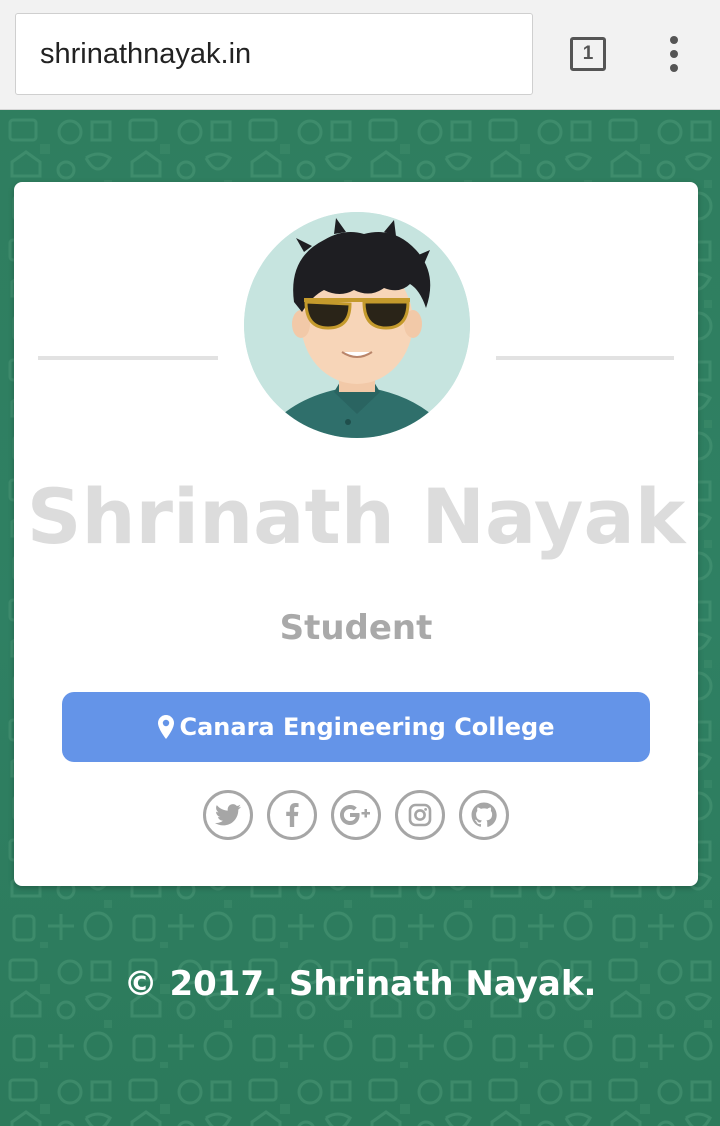 The height and width of the screenshot is (1126, 720). I want to click on github-icon, so click(484, 814).